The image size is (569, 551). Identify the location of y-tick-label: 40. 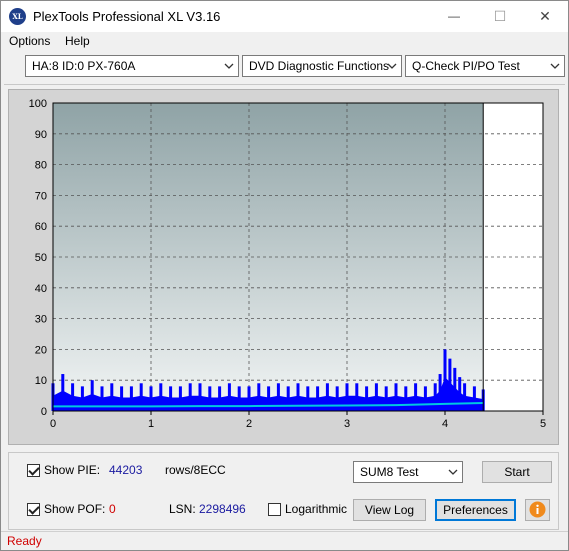
(41, 289).